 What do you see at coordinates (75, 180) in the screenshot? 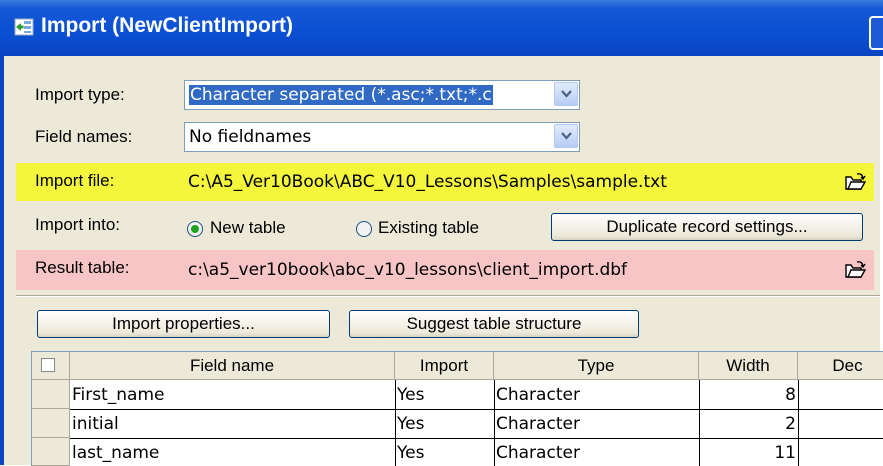
I see `import-file-label: Import file:` at bounding box center [75, 180].